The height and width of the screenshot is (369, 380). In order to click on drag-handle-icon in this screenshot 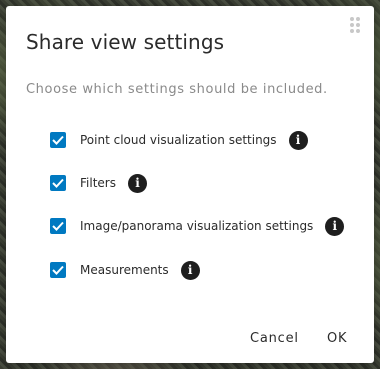, I will do `click(355, 25)`.